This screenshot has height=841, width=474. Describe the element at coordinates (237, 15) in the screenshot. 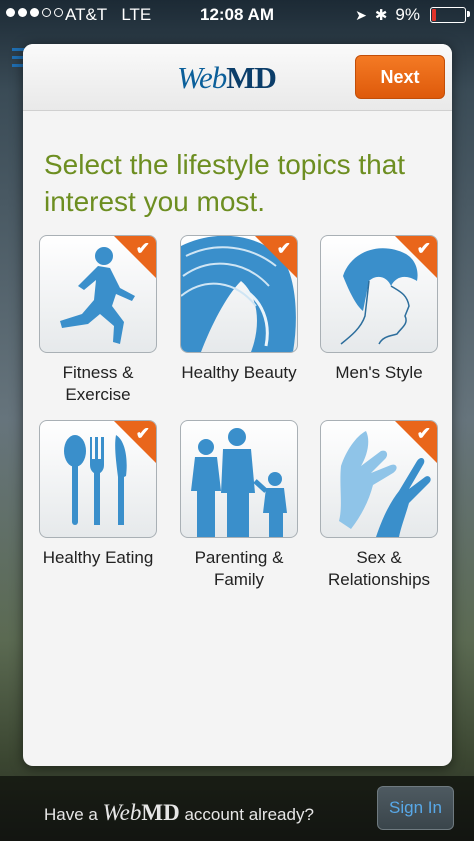

I see `status-bar: AT&T LTE 12:08 AM ➤ ✱ 9%` at that location.